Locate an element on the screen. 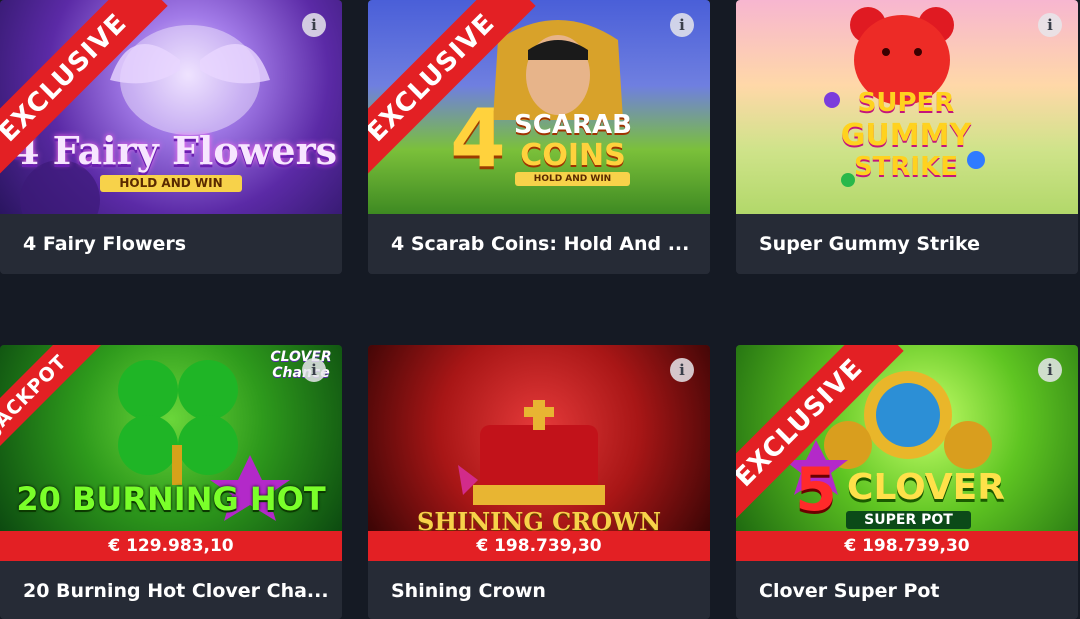 This screenshot has height=619, width=1080. game-logo-line: GUMMY is located at coordinates (906, 135).